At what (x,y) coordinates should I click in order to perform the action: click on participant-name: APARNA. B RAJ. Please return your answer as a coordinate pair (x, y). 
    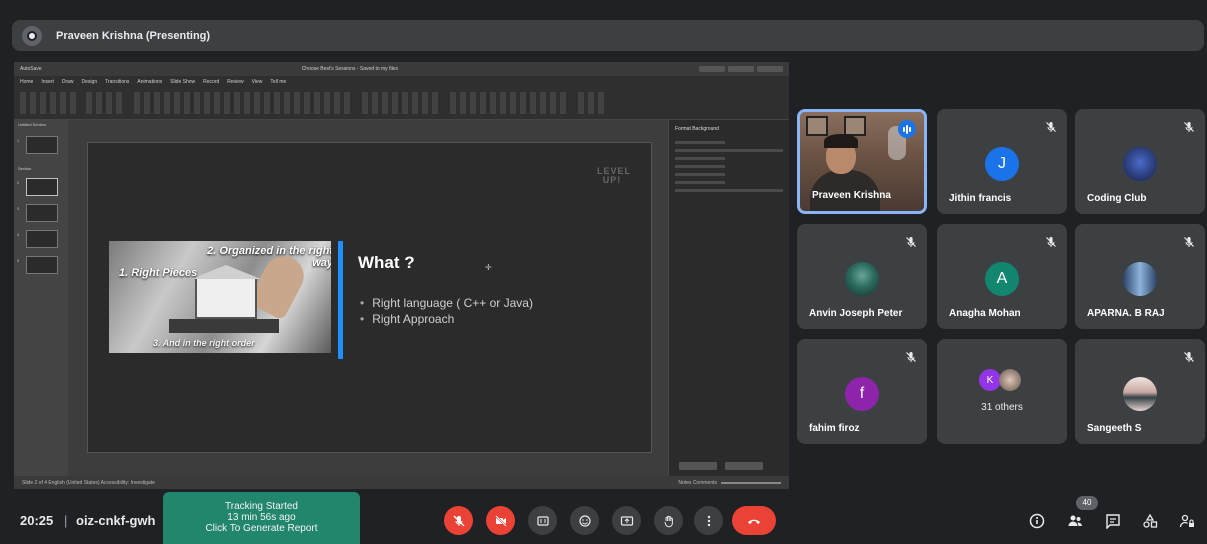
    Looking at the image, I should click on (1126, 313).